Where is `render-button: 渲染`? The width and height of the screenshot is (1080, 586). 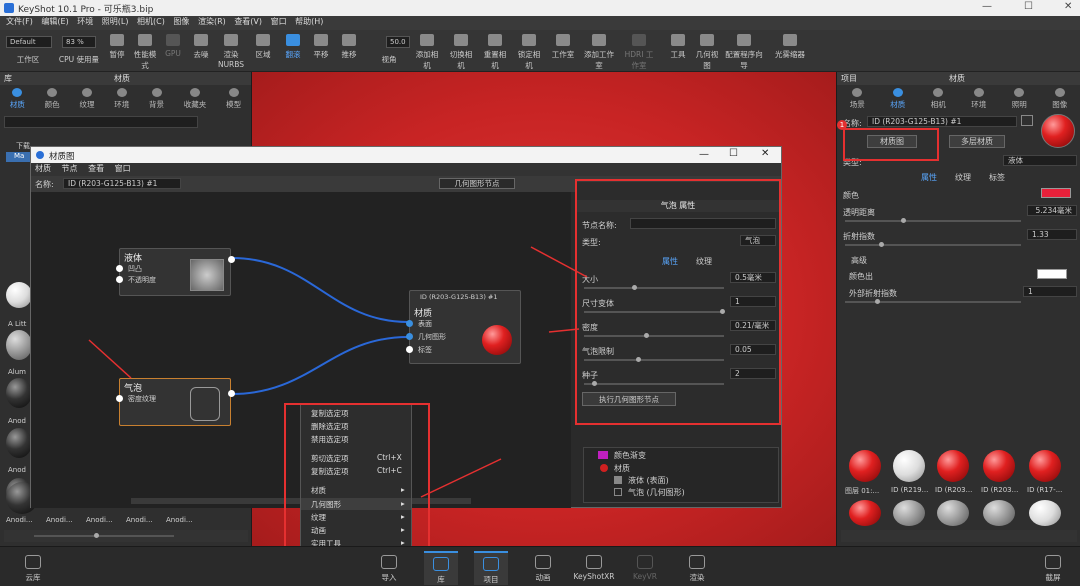 render-button: 渲染 is located at coordinates (697, 569).